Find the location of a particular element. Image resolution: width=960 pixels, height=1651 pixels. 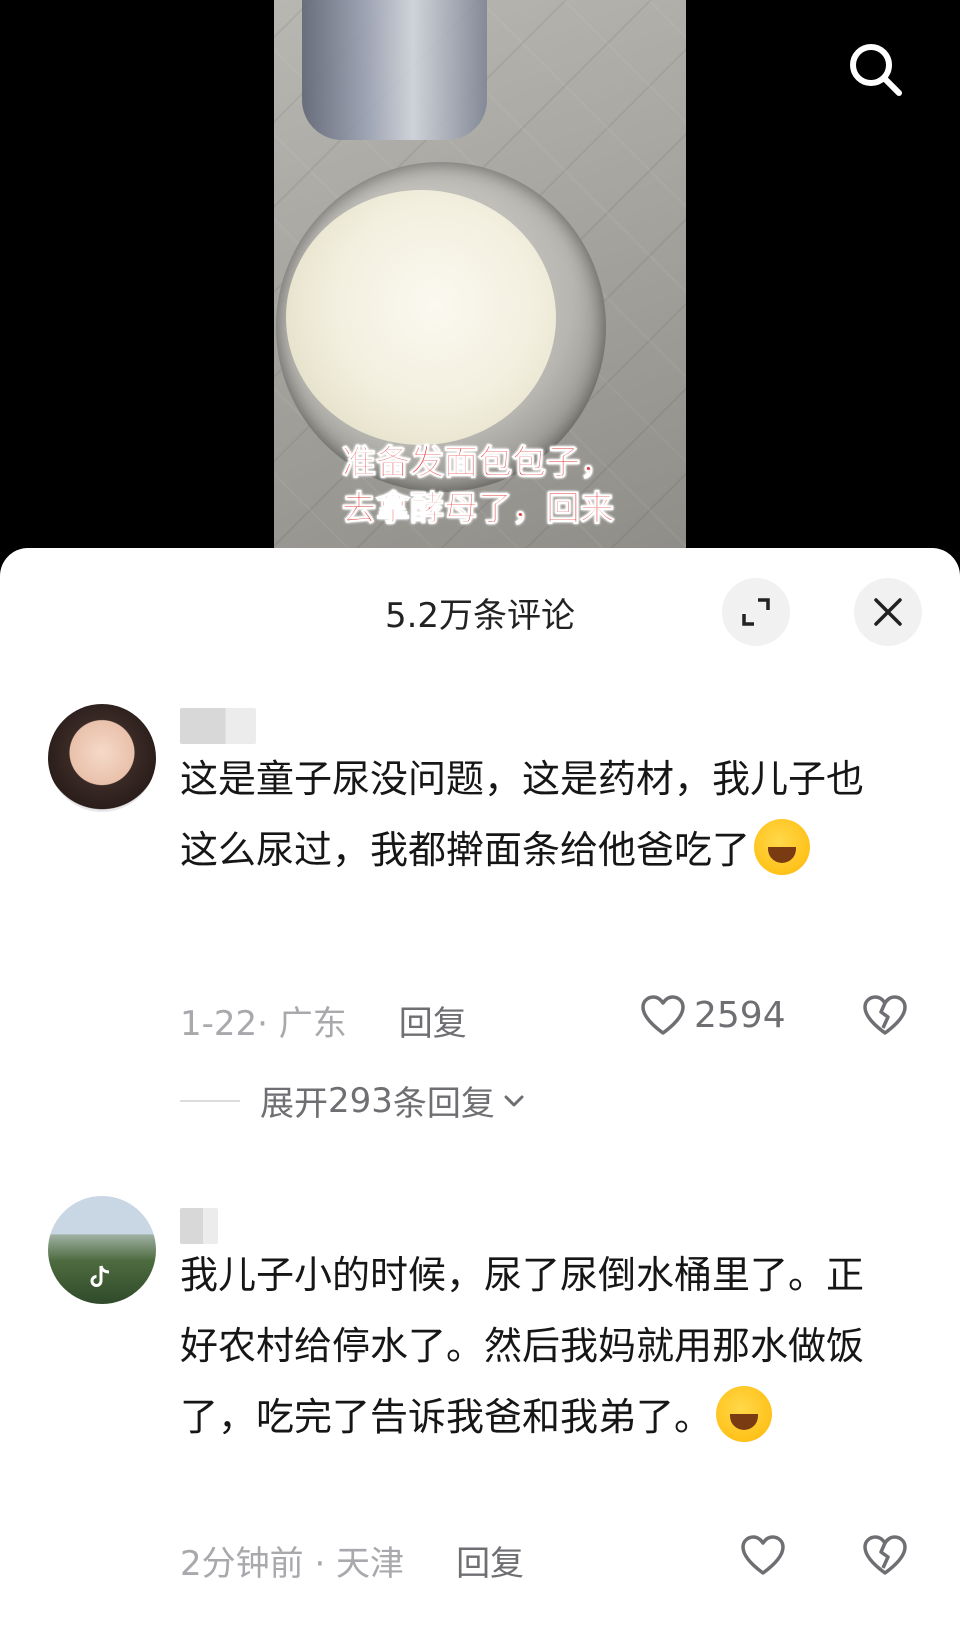

like-button: 2594 is located at coordinates (713, 1015).